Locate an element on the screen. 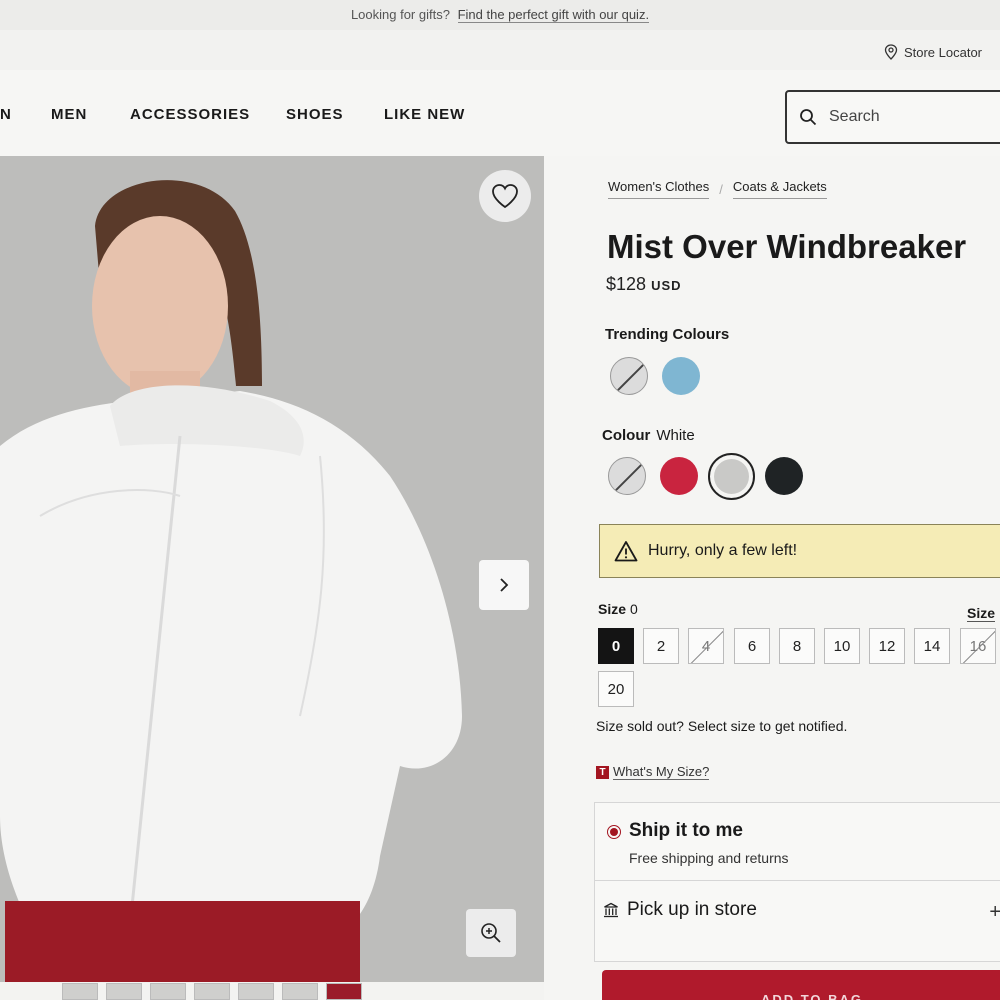 The height and width of the screenshot is (1000, 1000). colour-label-text: Colour is located at coordinates (626, 435).